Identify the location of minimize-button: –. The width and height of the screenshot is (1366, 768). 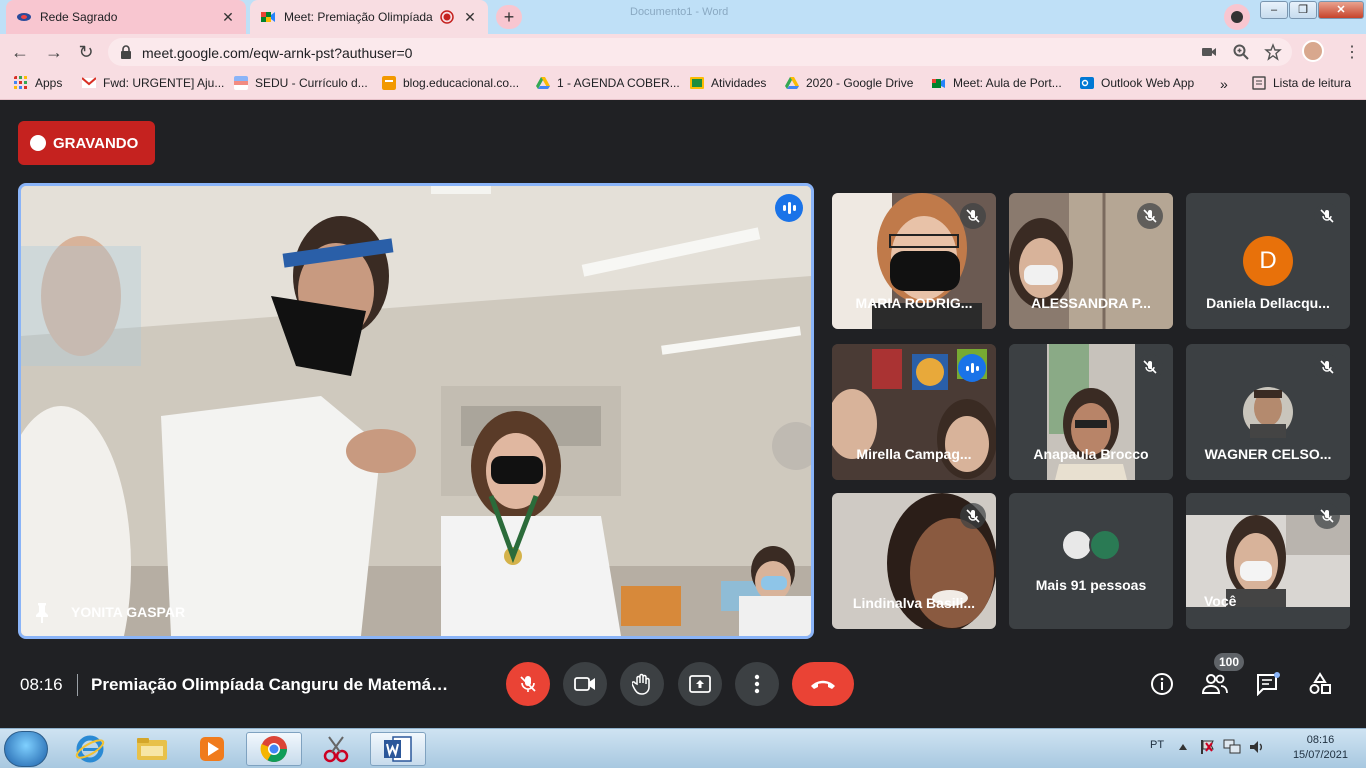
(1274, 10).